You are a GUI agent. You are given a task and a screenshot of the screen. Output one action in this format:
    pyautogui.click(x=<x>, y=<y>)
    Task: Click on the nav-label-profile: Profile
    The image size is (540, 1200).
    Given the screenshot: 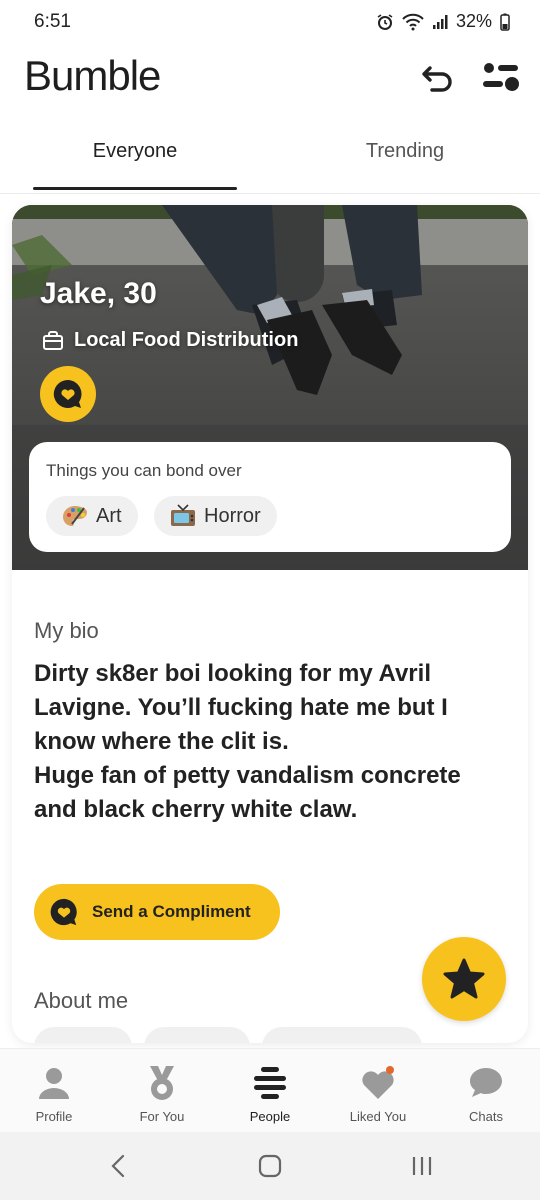 What is the action you would take?
    pyautogui.click(x=54, y=1116)
    